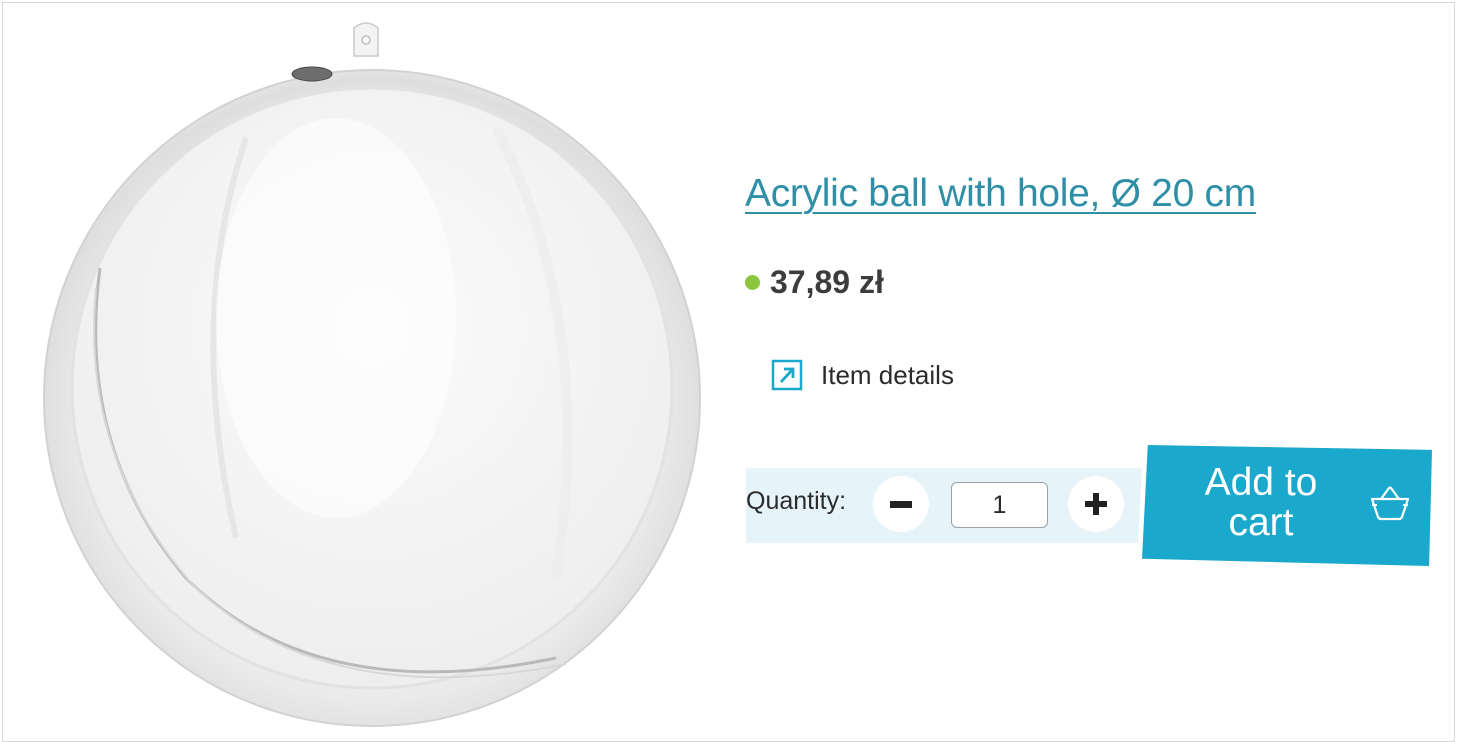  Describe the element at coordinates (752, 282) in the screenshot. I see `availability-dot` at that location.